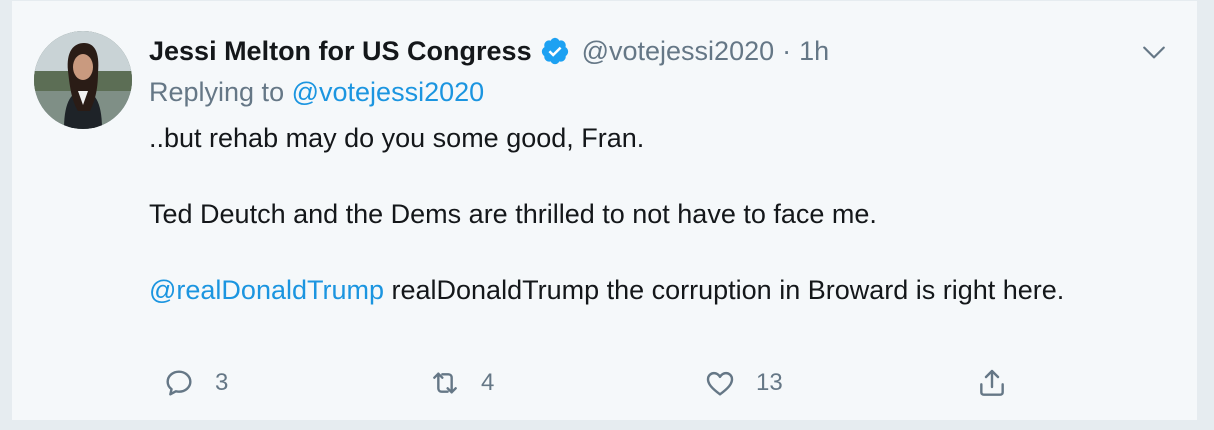 The width and height of the screenshot is (1214, 430). I want to click on replying-to-line: Replying to @votejessi2020, so click(316, 92).